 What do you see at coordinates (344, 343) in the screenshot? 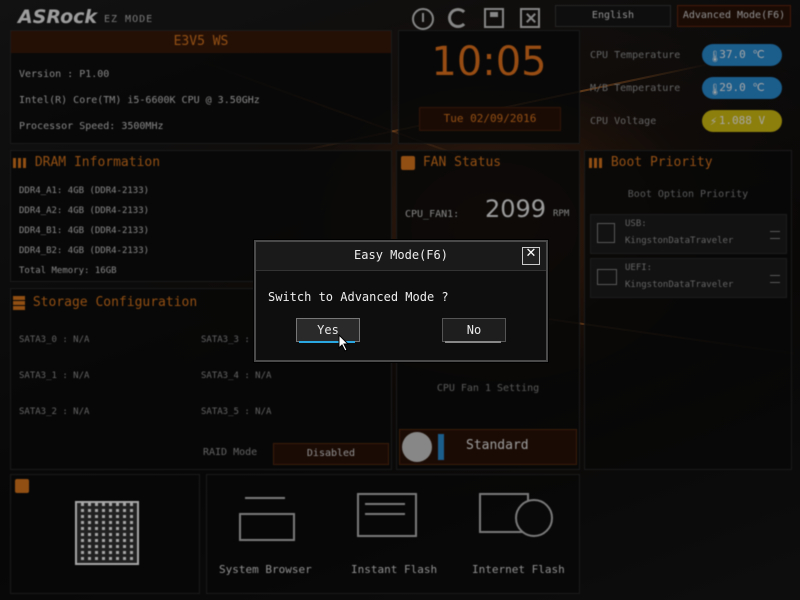
I see `mouse-cursor-icon` at bounding box center [344, 343].